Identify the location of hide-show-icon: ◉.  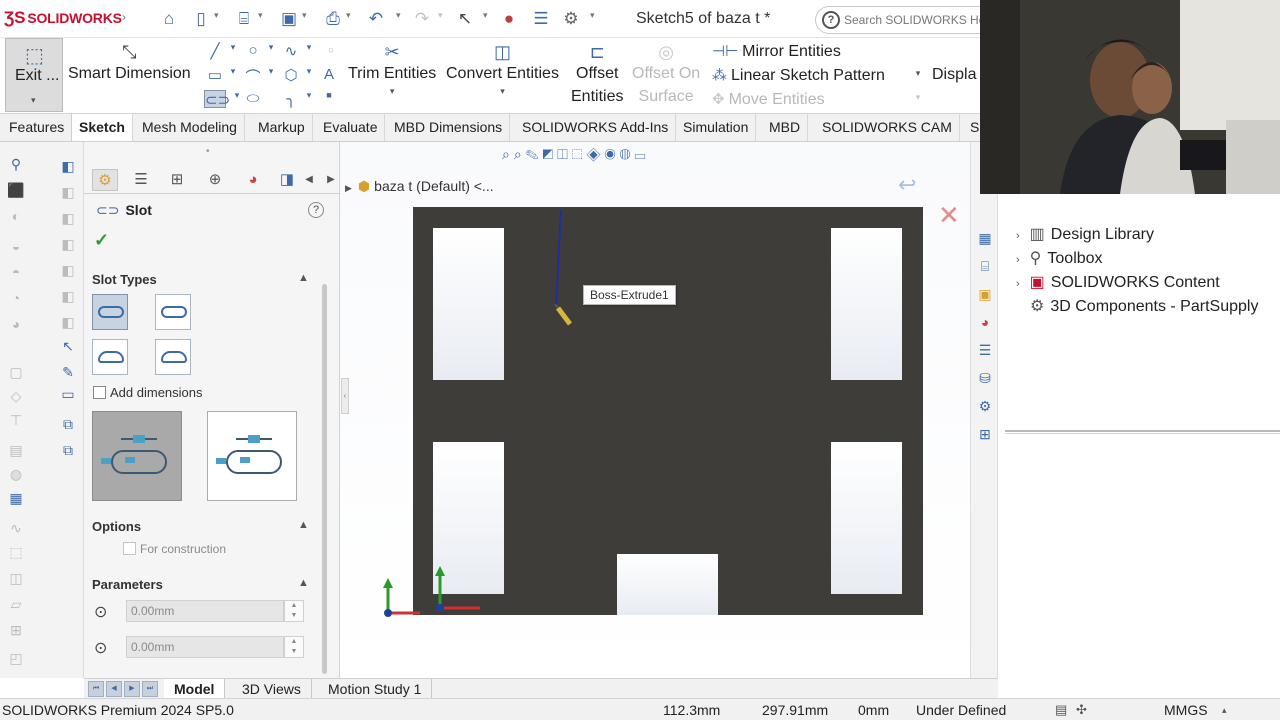
(612, 154).